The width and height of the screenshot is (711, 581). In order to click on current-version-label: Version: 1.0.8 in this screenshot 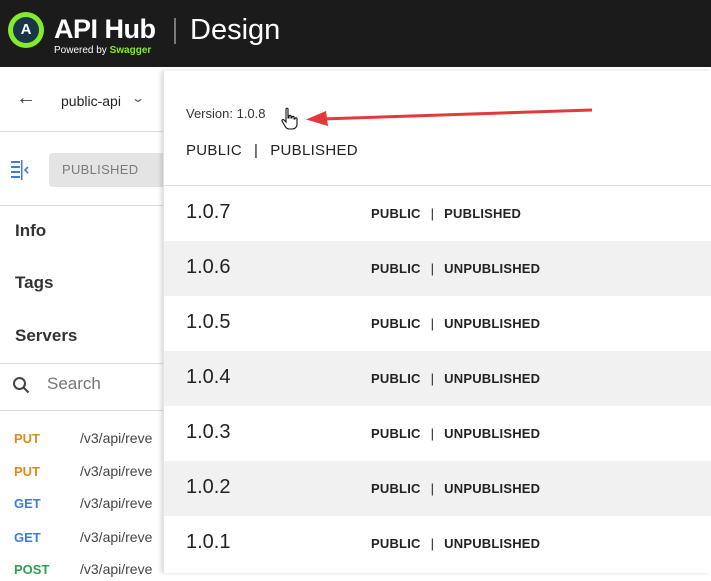, I will do `click(226, 113)`.